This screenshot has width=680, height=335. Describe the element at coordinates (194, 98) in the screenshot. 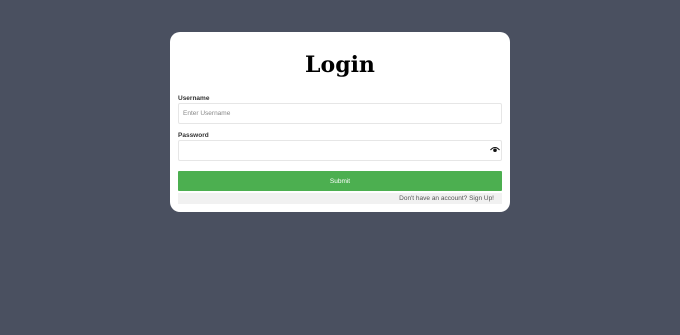

I see `username-label: Username` at that location.